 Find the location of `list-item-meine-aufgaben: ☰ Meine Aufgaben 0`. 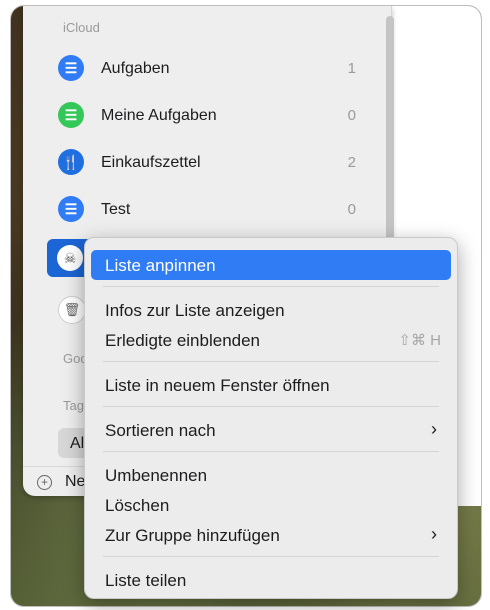

list-item-meine-aufgaben: ☰ Meine Aufgaben 0 is located at coordinates (208, 116).